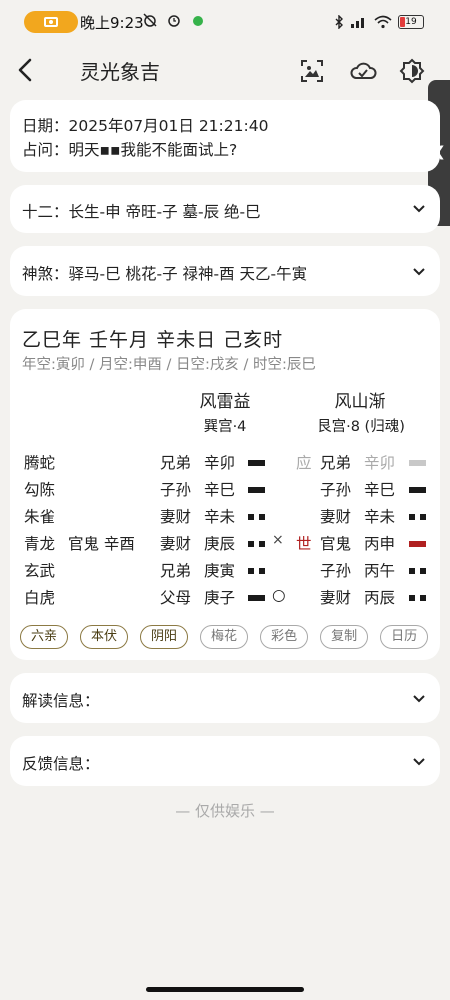  What do you see at coordinates (304, 544) in the screenshot?
I see `shi-mark: 世` at bounding box center [304, 544].